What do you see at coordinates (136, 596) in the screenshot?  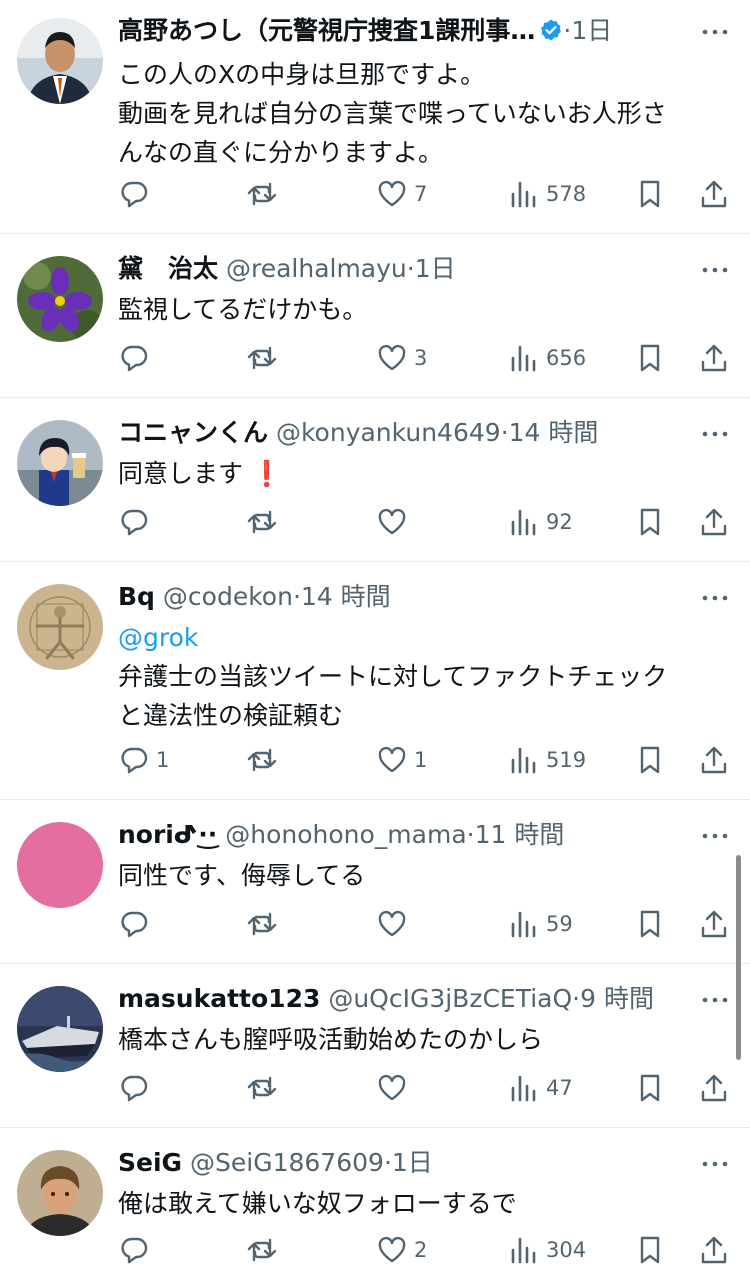 I see `display-name: Bq` at bounding box center [136, 596].